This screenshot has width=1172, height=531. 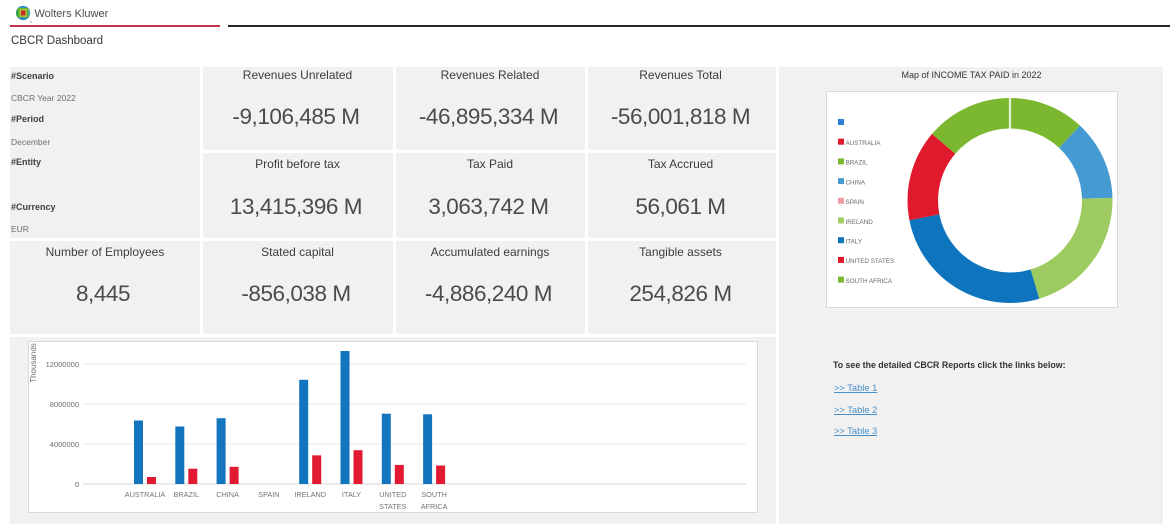 I want to click on svg-text: 4000000, so click(x=64, y=444).